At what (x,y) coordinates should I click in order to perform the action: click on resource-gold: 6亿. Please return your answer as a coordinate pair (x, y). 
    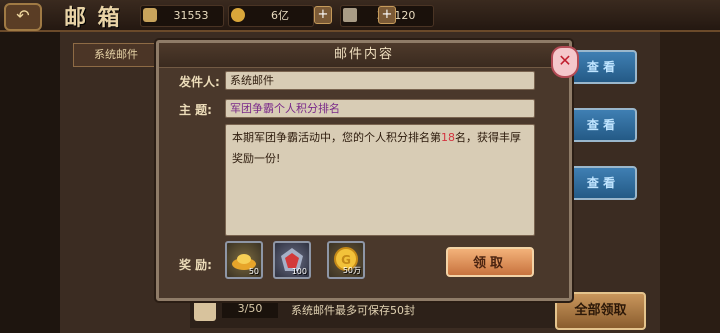
    Looking at the image, I should click on (271, 16).